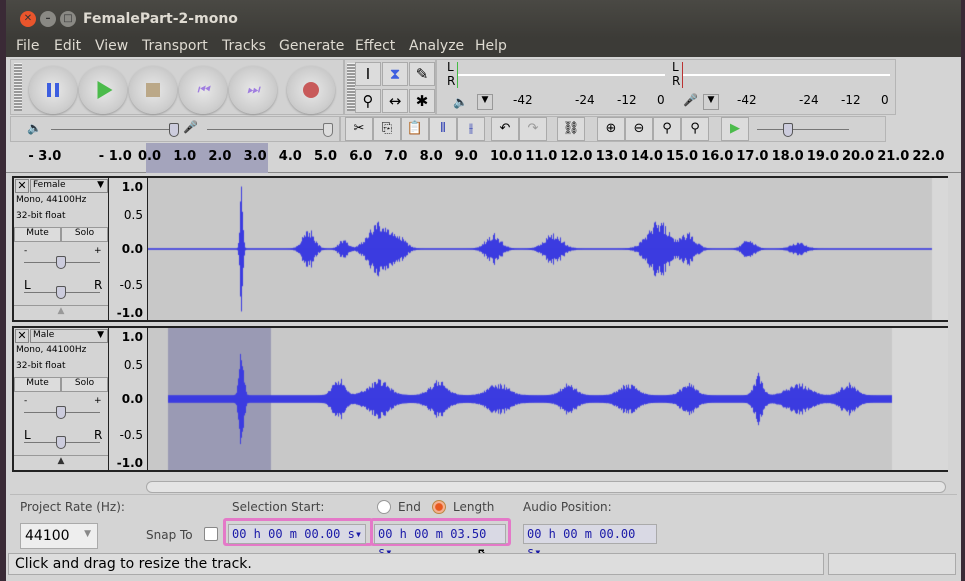 This screenshot has width=965, height=581. I want to click on selection-start-label: Selection Start:, so click(278, 507).